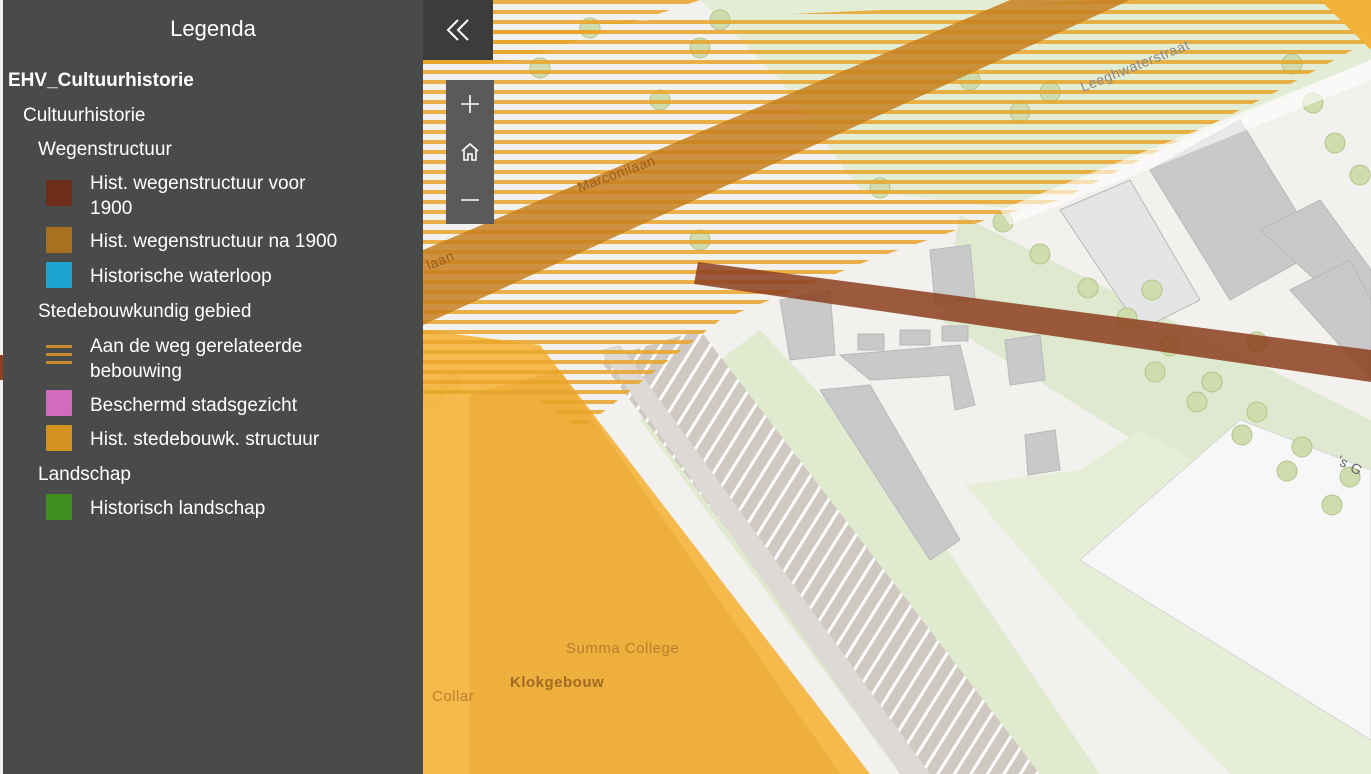 The height and width of the screenshot is (774, 1371). I want to click on legend-section-stedebouwkundig-gebied: Stedebouwkundig gebied, so click(145, 311).